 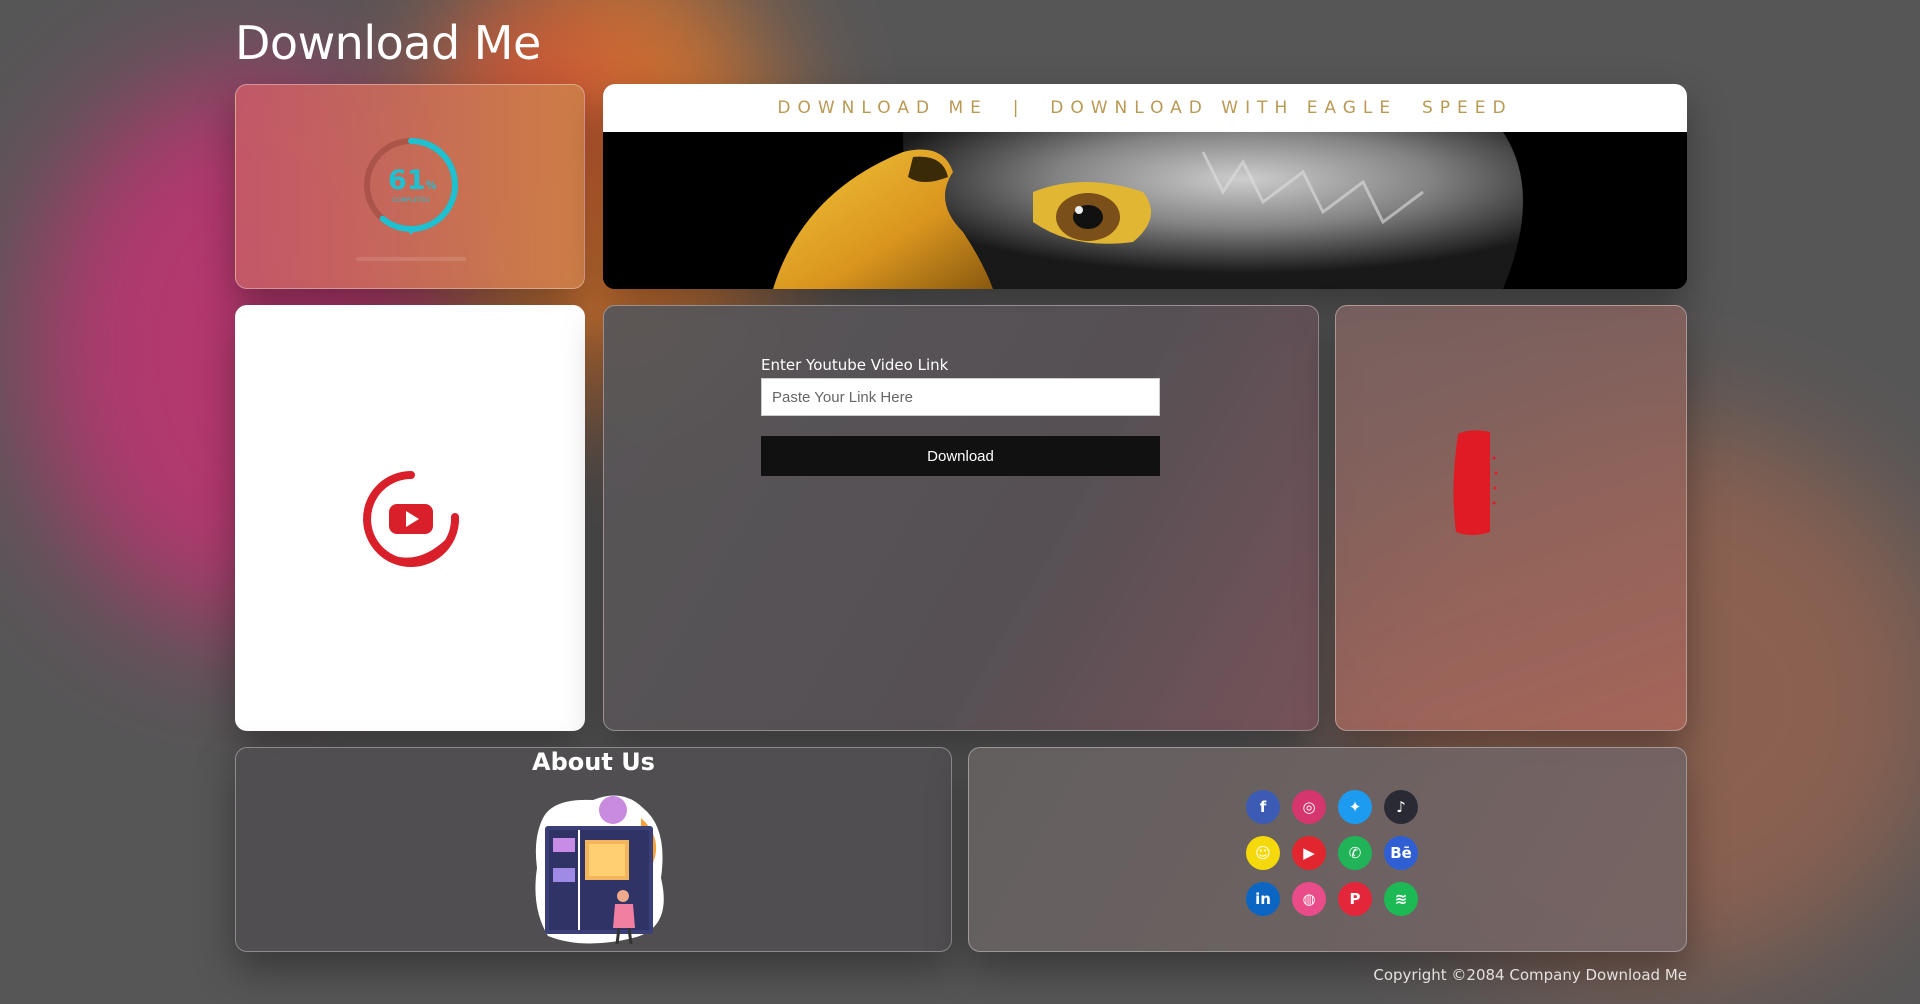 What do you see at coordinates (1475, 482) in the screenshot?
I see `red-shape-icon` at bounding box center [1475, 482].